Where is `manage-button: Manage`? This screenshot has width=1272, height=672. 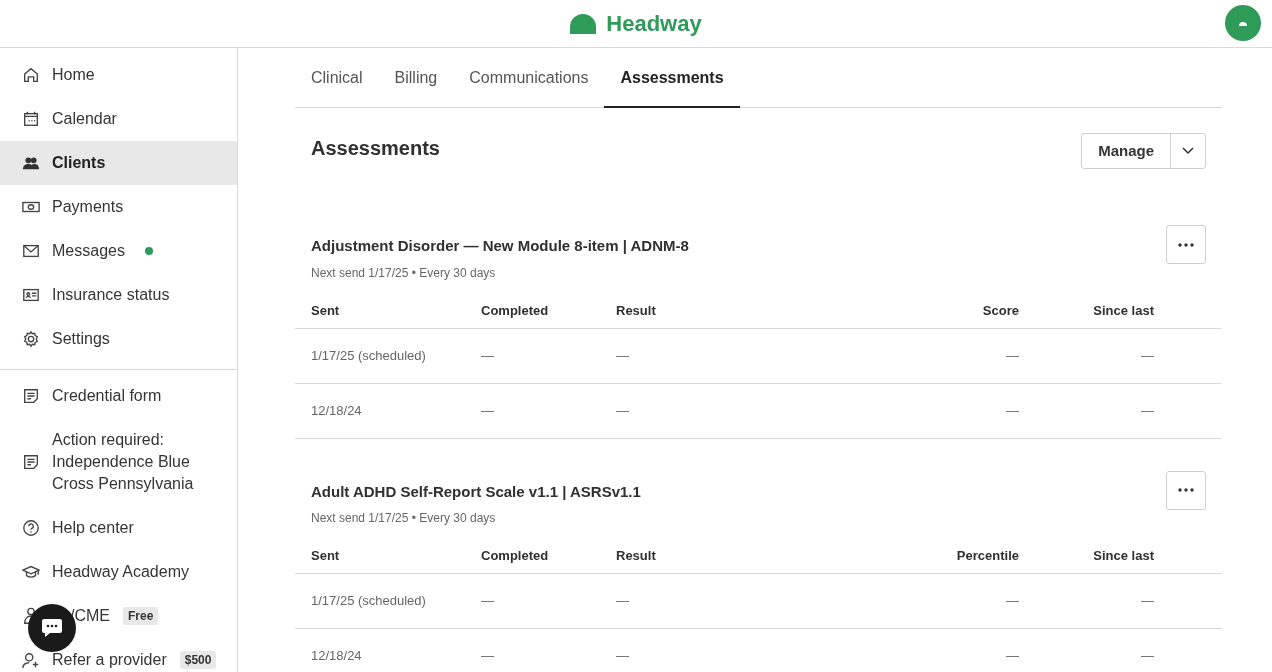
manage-button: Manage is located at coordinates (1126, 151).